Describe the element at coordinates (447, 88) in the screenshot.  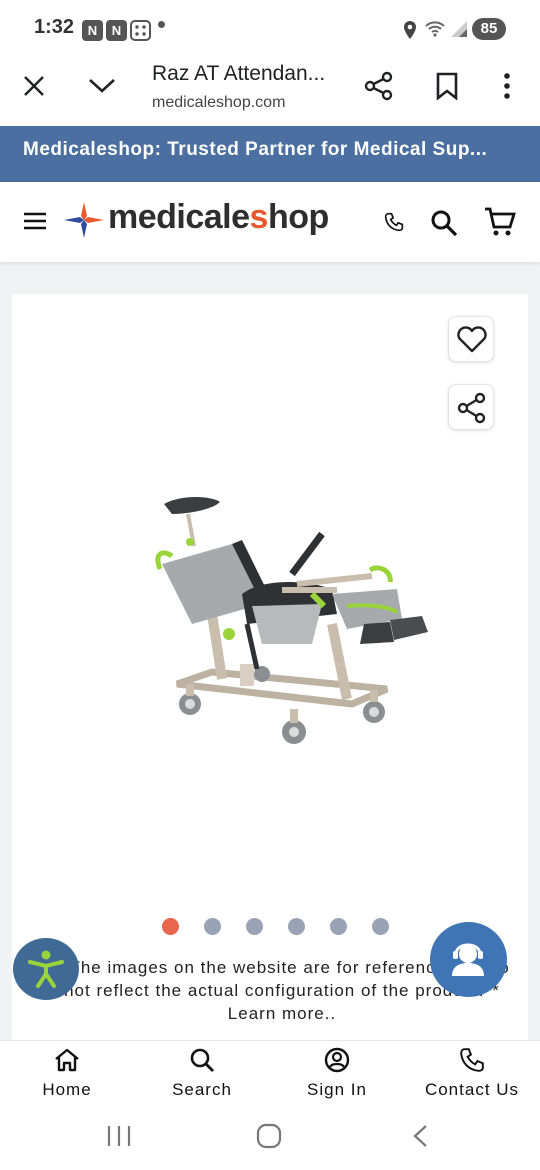
I see `bookmark-icon` at that location.